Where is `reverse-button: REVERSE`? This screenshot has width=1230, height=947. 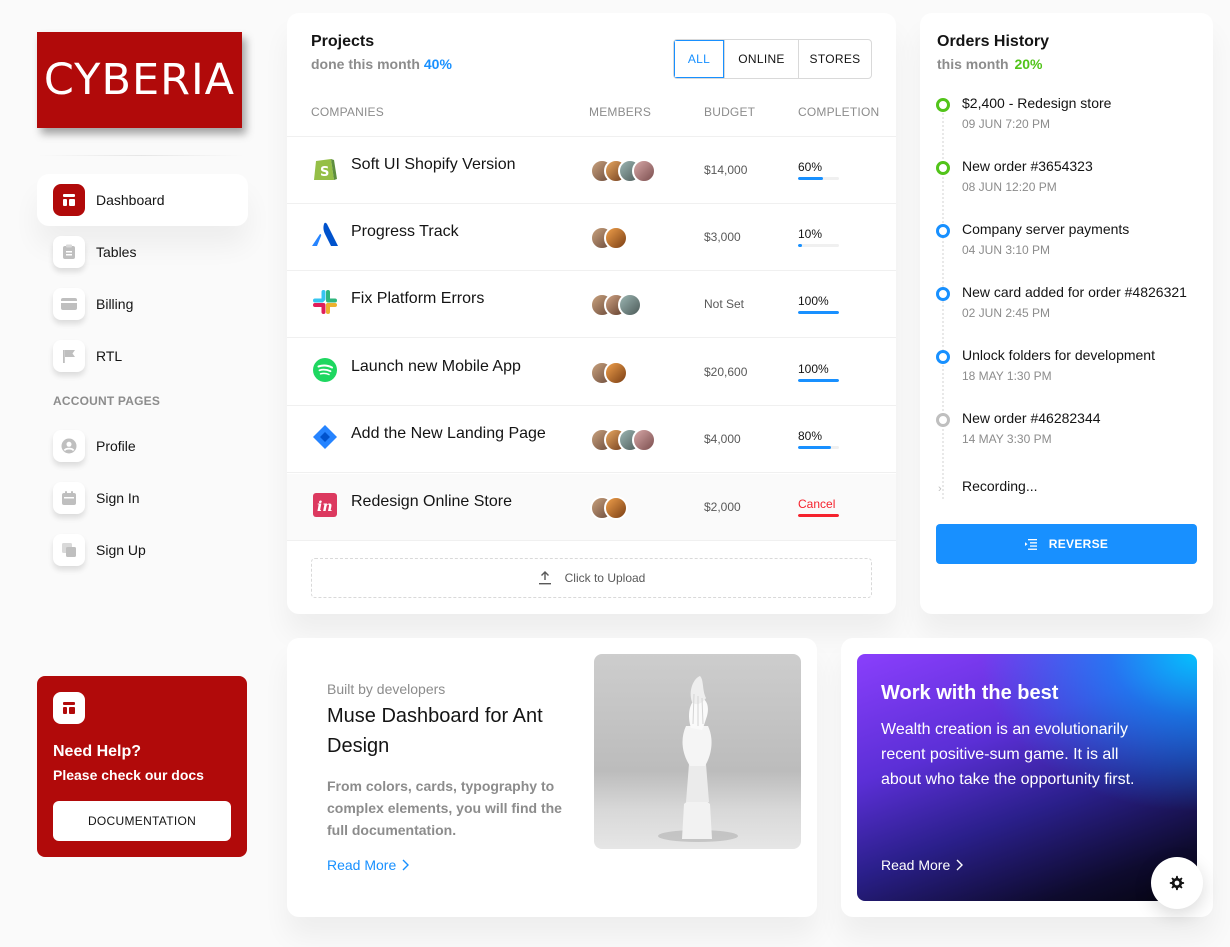 reverse-button: REVERSE is located at coordinates (1066, 544).